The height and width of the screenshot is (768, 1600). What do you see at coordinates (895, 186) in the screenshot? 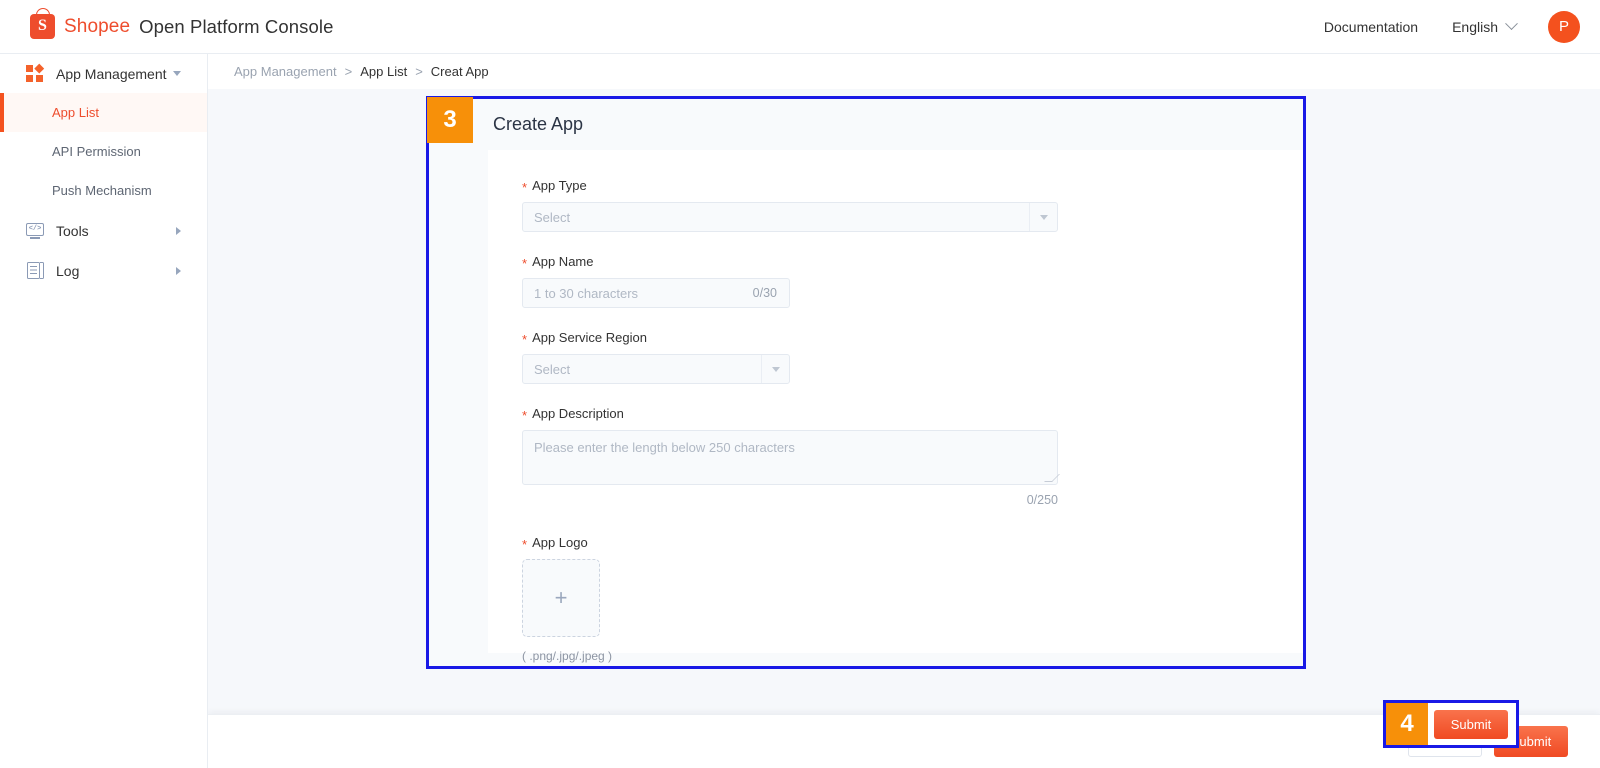
I see `field-label: * App Type` at bounding box center [895, 186].